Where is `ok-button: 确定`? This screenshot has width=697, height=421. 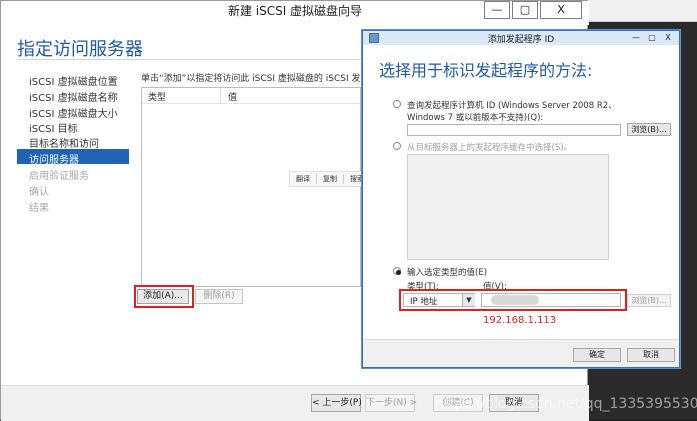 ok-button: 确定 is located at coordinates (597, 355).